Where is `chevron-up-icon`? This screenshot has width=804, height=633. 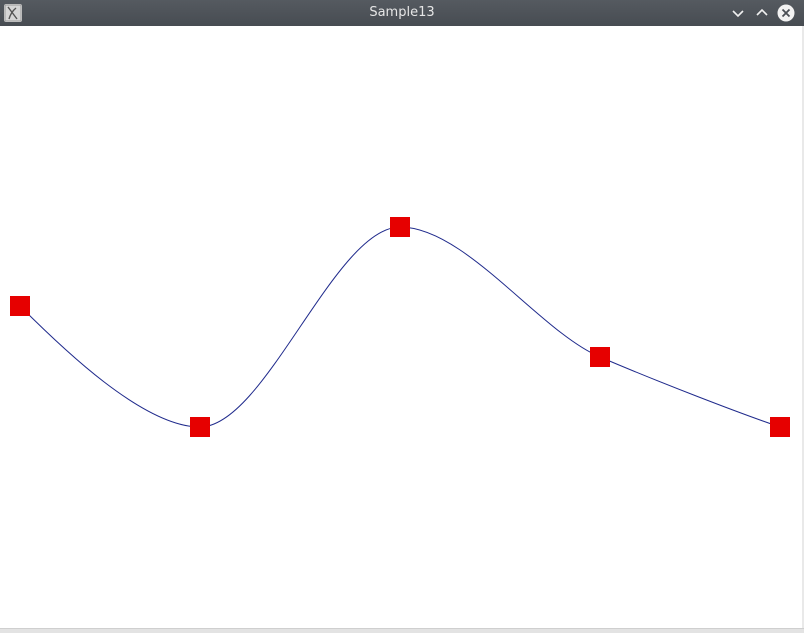 chevron-up-icon is located at coordinates (762, 12).